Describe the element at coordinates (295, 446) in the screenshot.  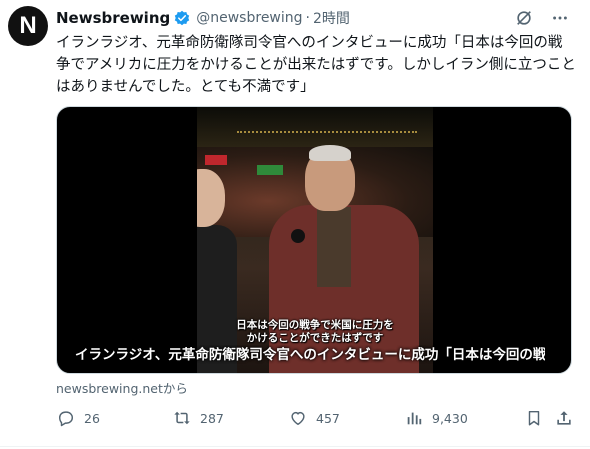
I see `divider` at that location.